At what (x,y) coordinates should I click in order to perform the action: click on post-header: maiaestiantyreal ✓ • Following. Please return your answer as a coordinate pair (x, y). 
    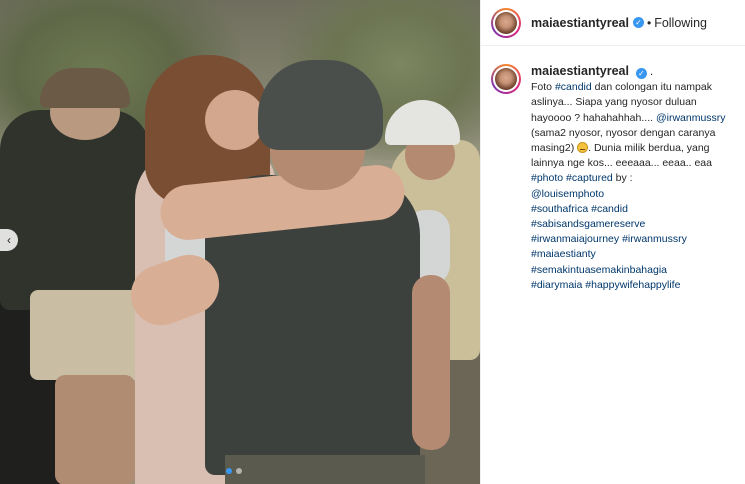
    Looking at the image, I should click on (613, 23).